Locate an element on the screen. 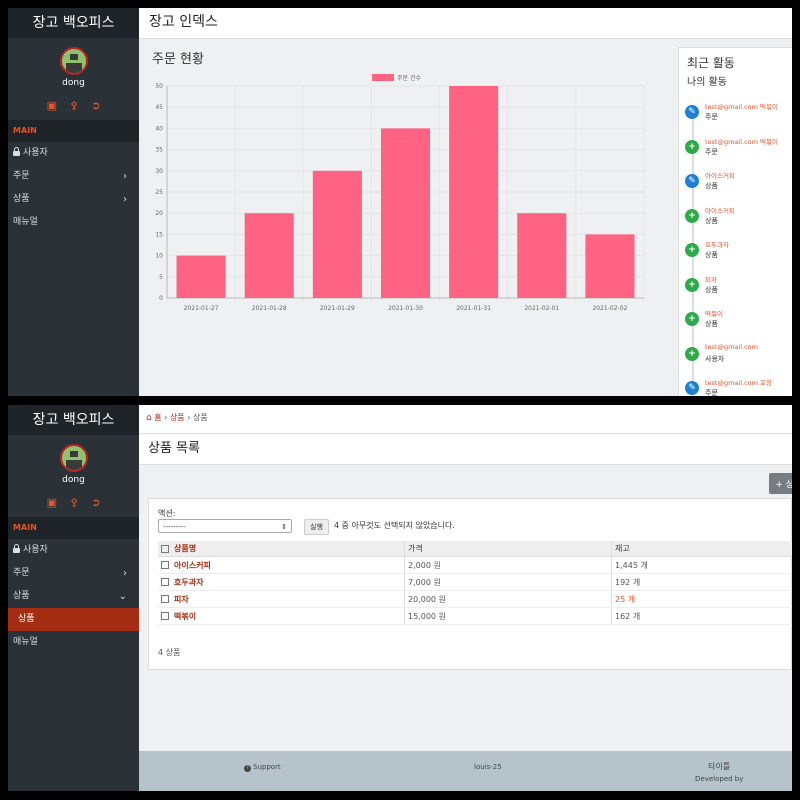 The width and height of the screenshot is (800, 800). section-header: MAIN is located at coordinates (73, 528).